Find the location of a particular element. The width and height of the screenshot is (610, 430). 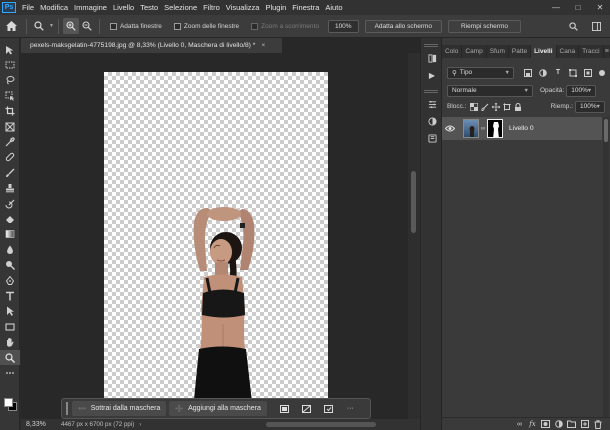

maximize-icon: □ is located at coordinates (578, 7).